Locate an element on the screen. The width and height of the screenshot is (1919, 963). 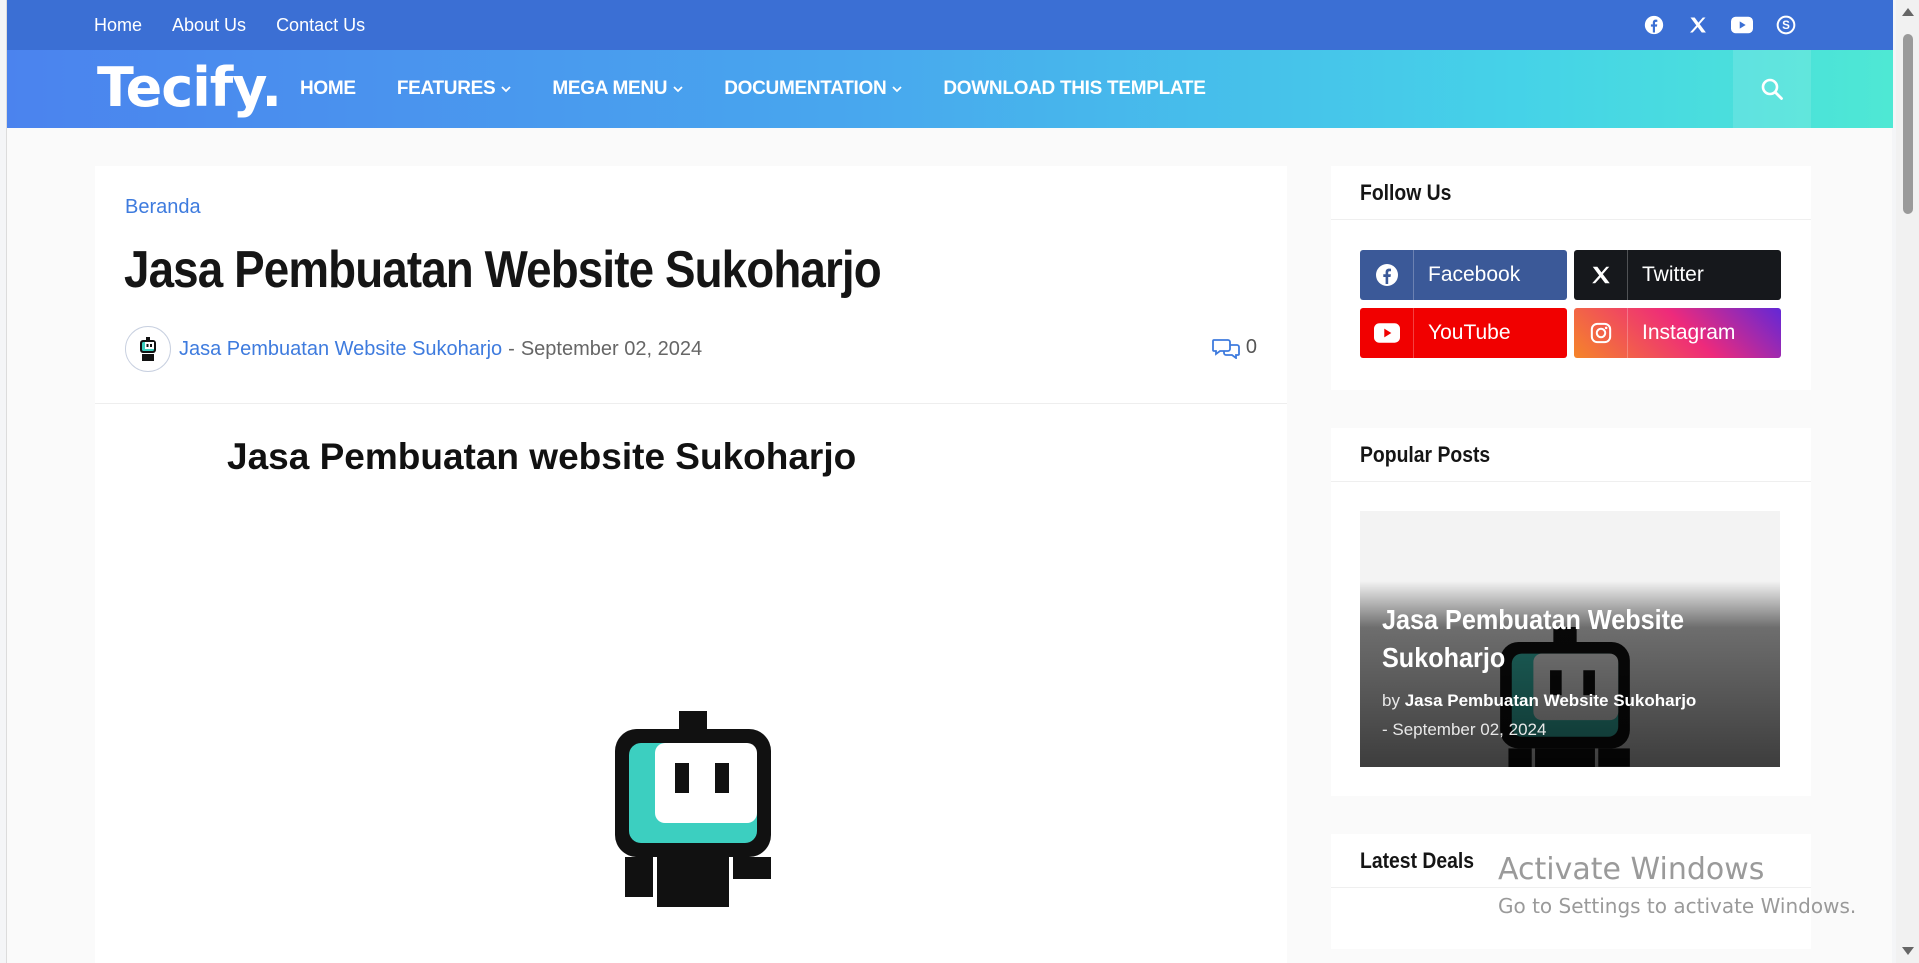
svg-text: S is located at coordinates (1786, 25).